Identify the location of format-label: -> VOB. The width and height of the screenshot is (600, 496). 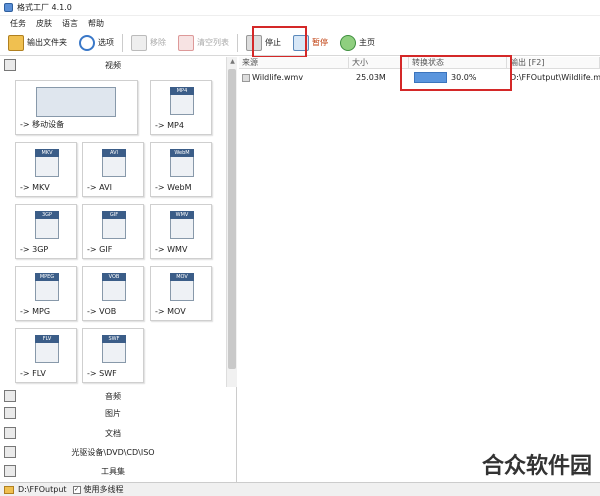
(102, 311).